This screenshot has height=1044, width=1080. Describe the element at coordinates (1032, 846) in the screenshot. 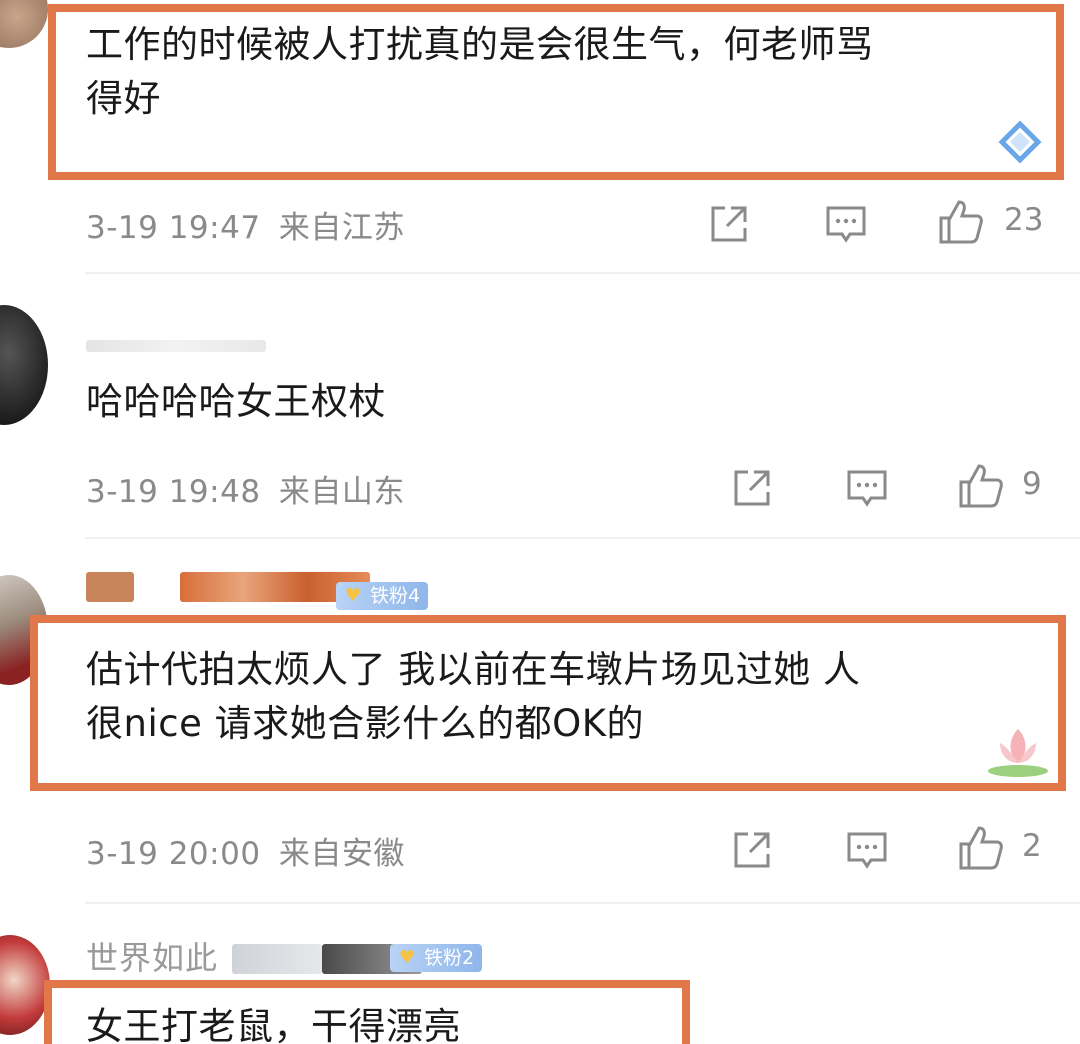

I see `like-count: 2` at that location.